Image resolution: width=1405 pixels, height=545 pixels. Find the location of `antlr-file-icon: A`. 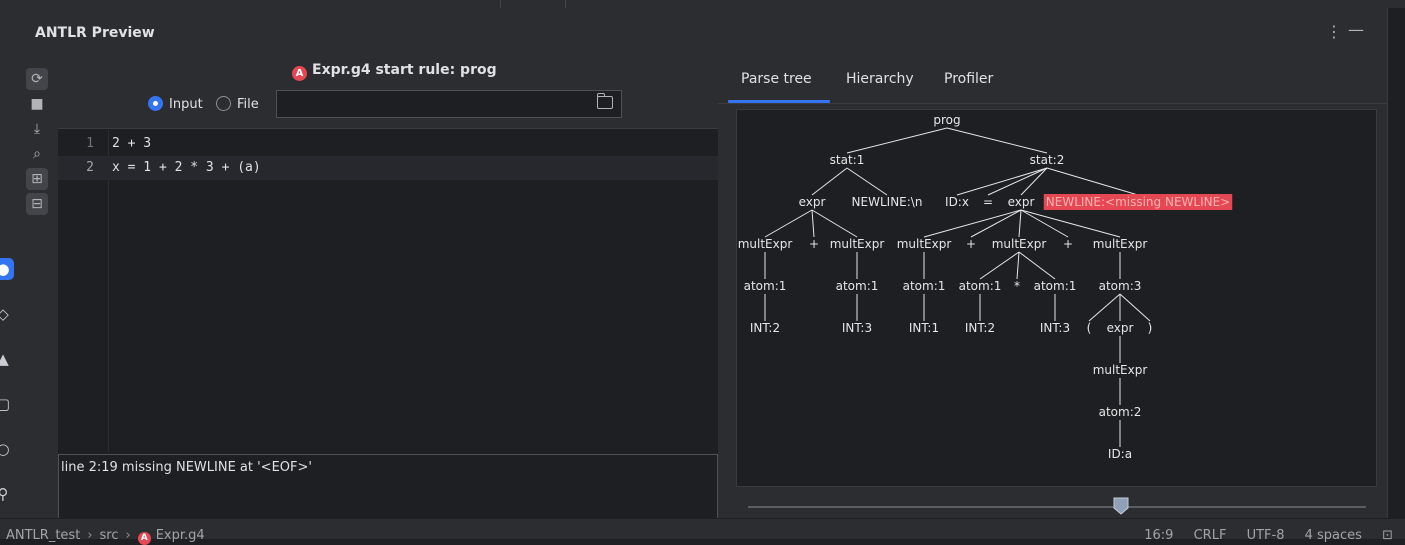

antlr-file-icon: A is located at coordinates (144, 538).